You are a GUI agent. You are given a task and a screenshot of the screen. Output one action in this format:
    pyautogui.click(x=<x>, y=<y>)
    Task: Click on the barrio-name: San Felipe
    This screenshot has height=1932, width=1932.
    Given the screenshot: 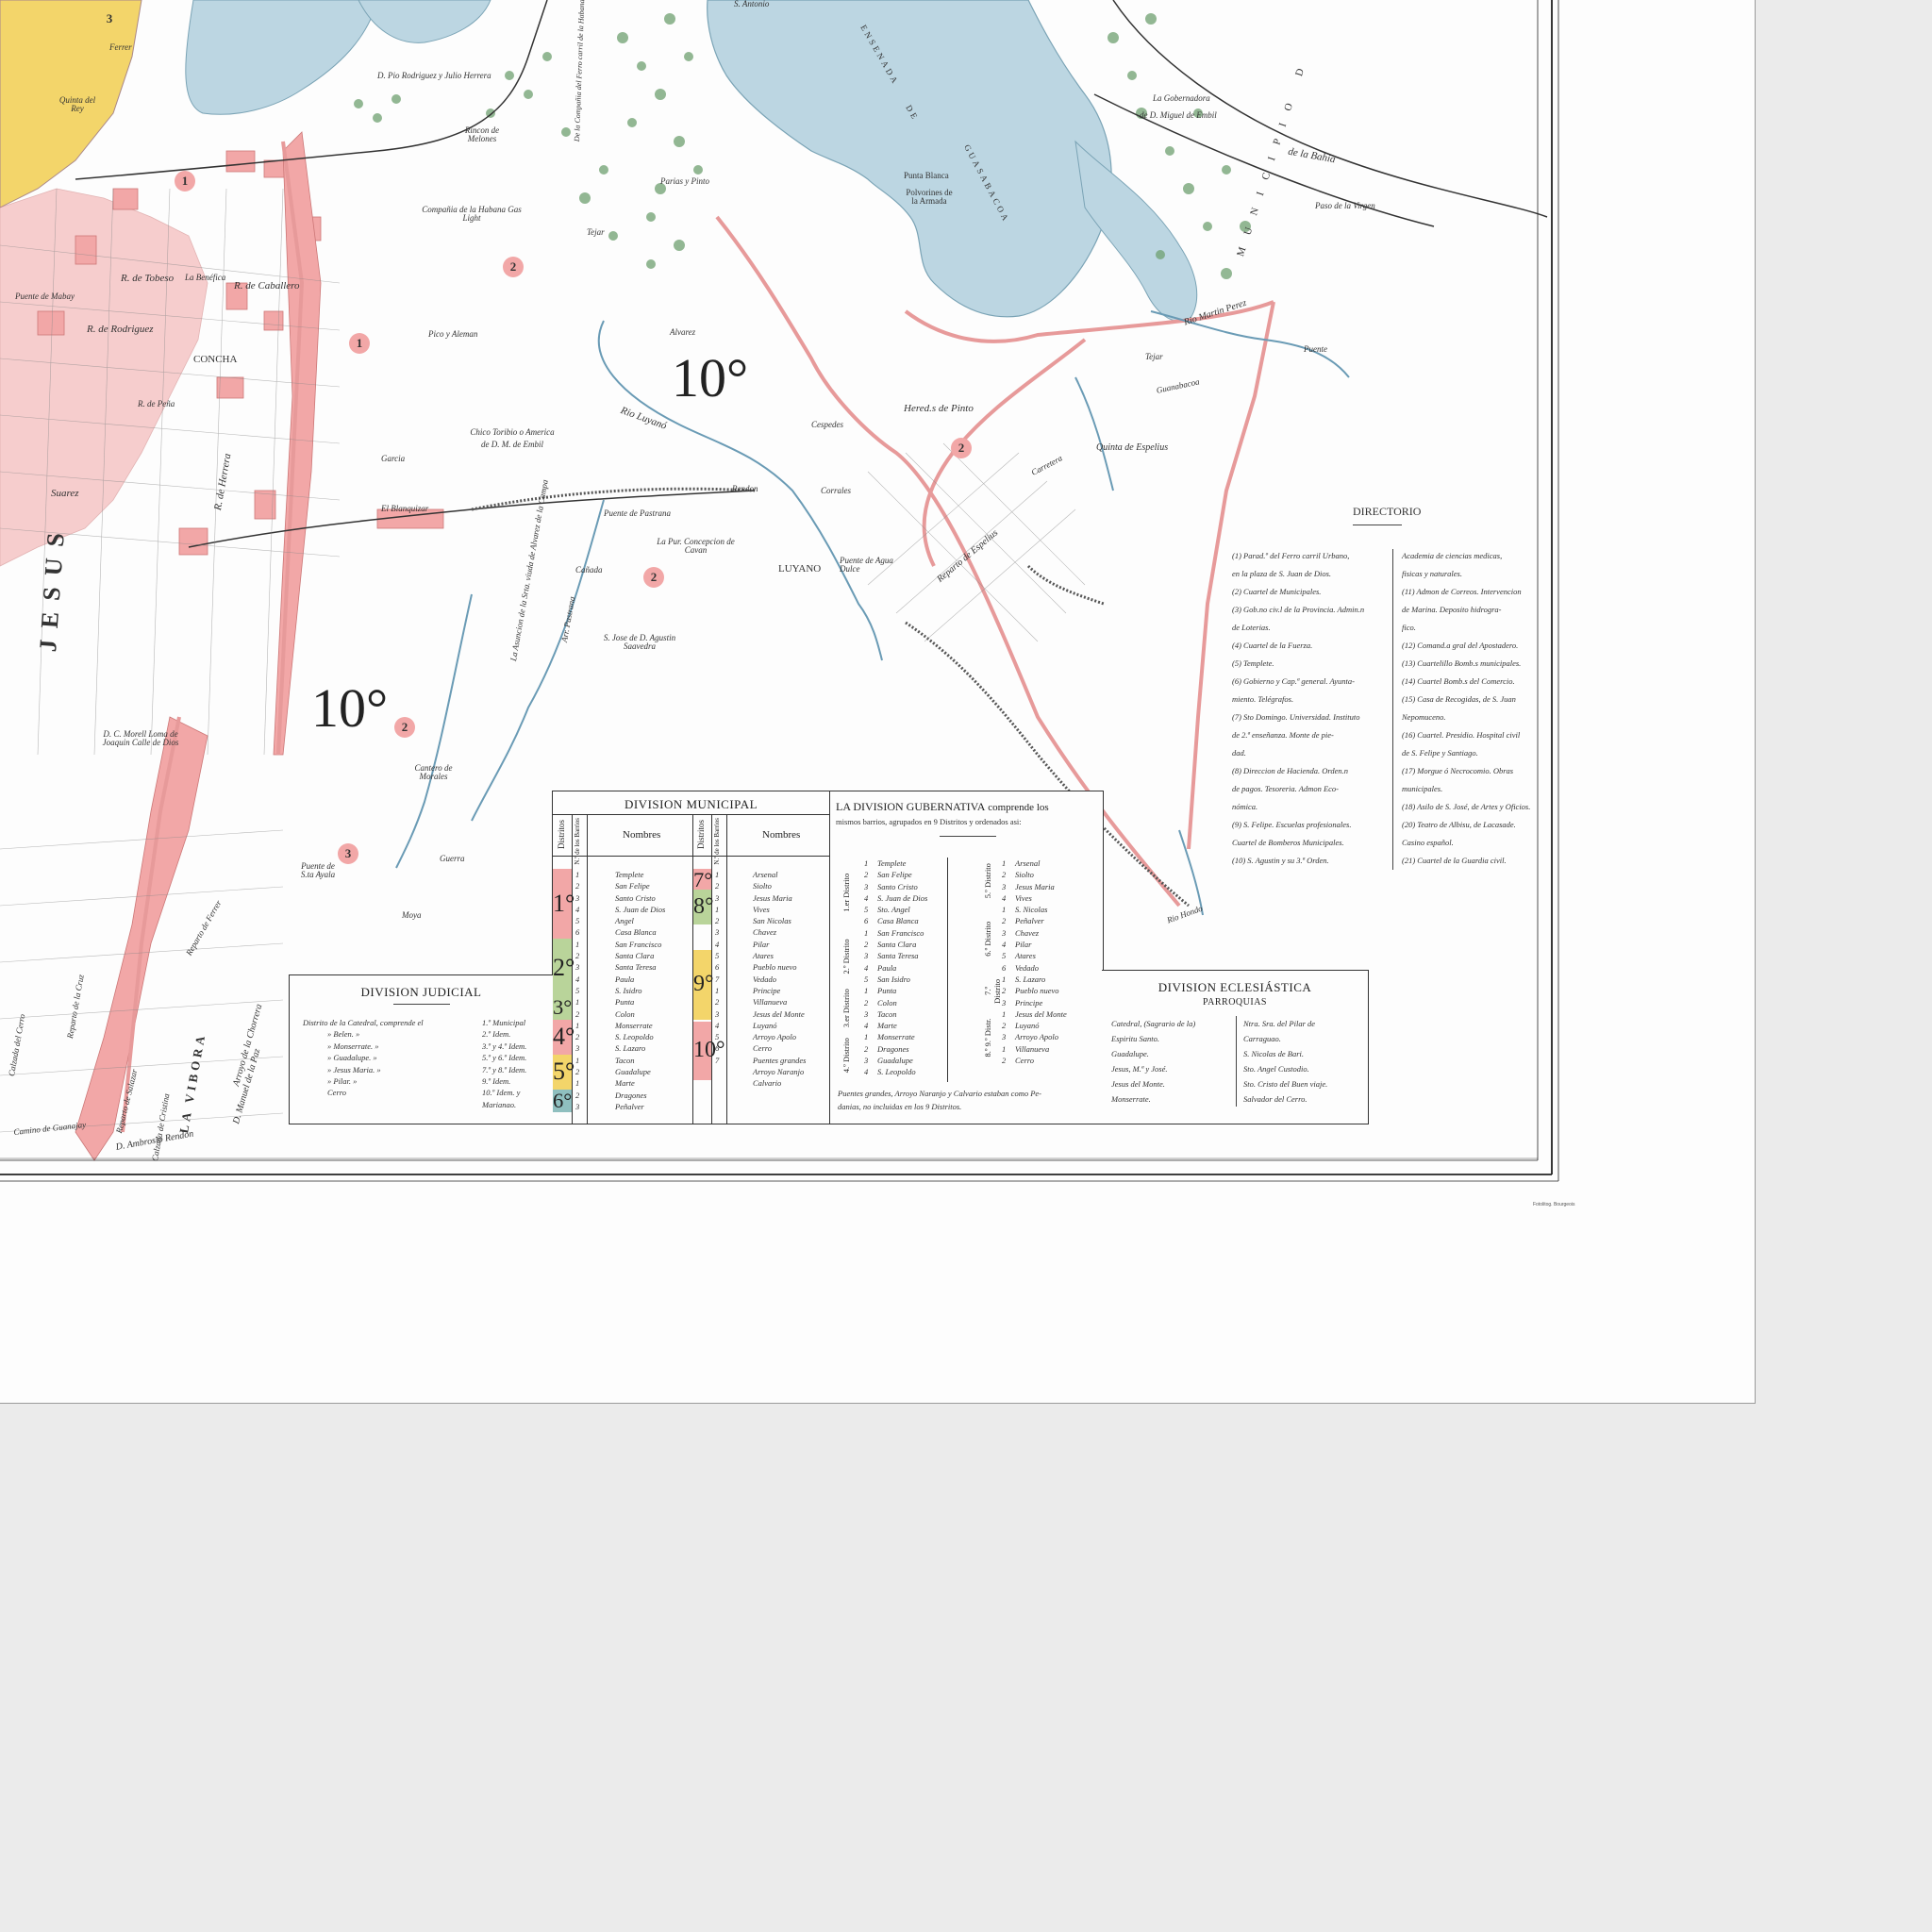 What is the action you would take?
    pyautogui.click(x=894, y=875)
    